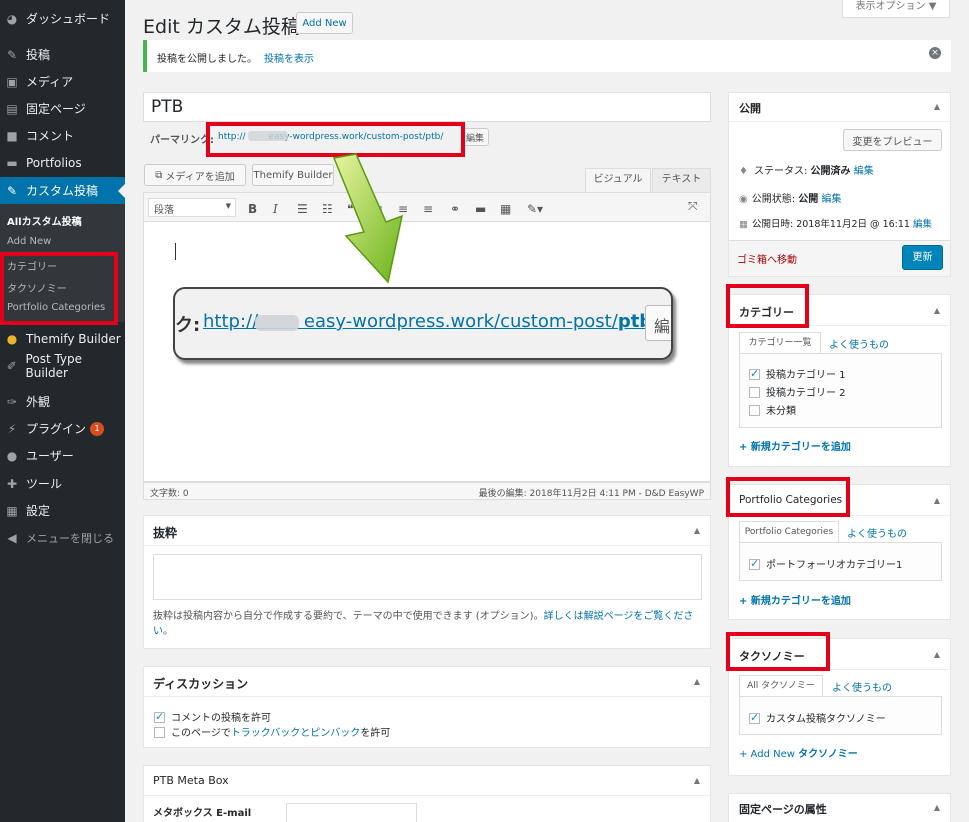 This screenshot has width=969, height=822. Describe the element at coordinates (789, 531) in the screenshot. I see `tab-all-portfolio-categories: Portfolio Categories` at that location.